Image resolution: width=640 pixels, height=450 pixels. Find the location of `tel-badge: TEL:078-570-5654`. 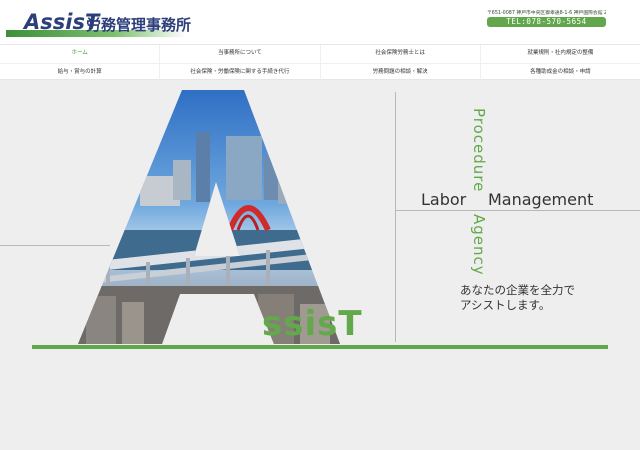

tel-badge: TEL:078-570-5654 is located at coordinates (546, 22).